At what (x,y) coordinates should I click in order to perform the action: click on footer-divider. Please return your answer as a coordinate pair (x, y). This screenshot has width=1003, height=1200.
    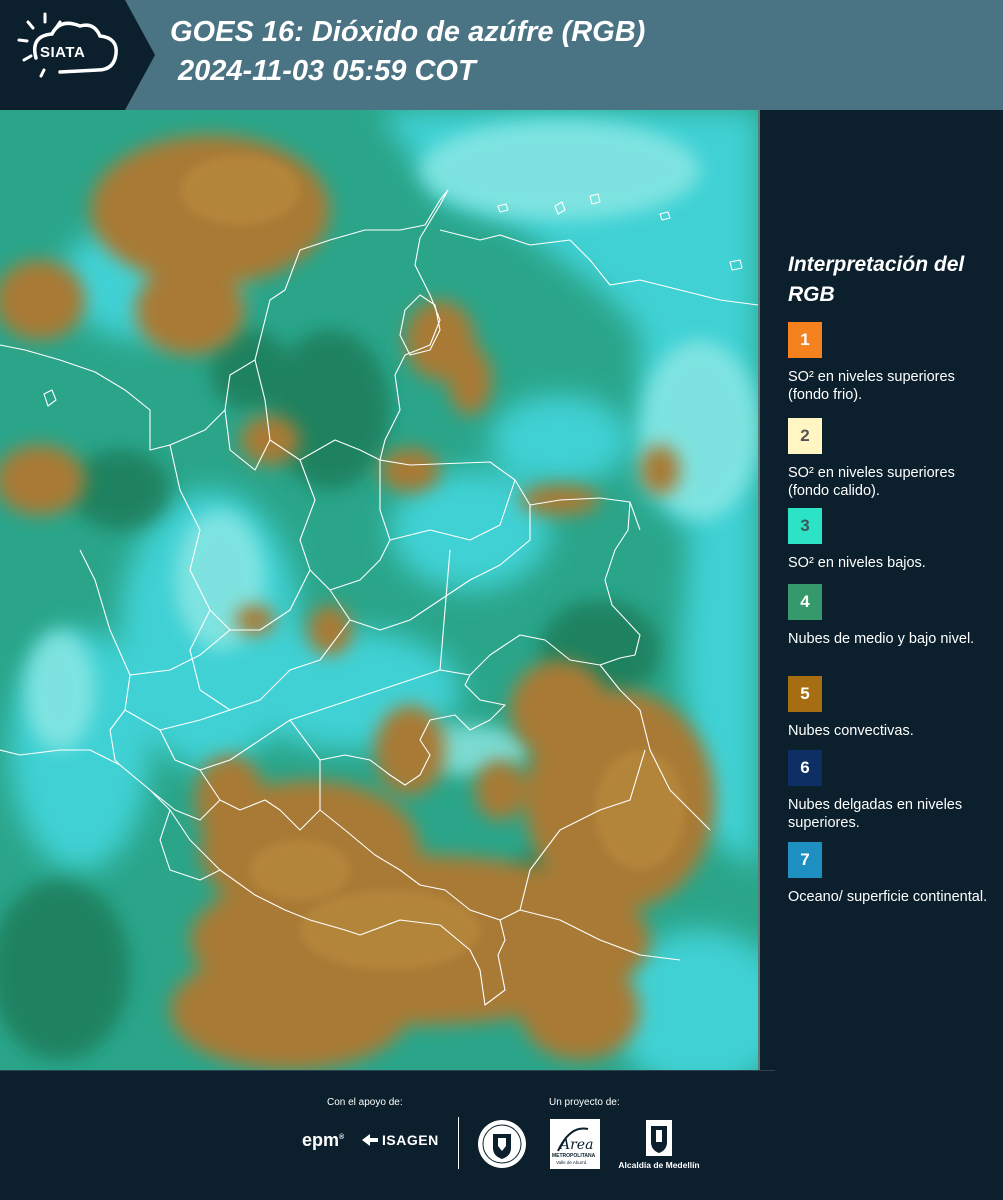
    Looking at the image, I should click on (458, 1143).